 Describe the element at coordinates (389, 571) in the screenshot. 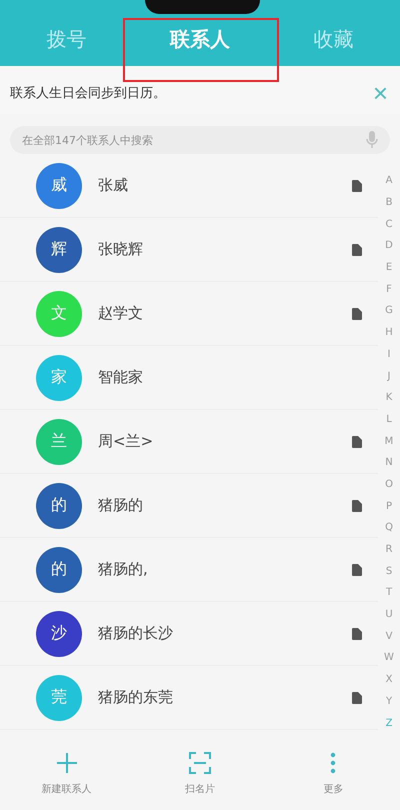

I see `index-letter: S` at that location.